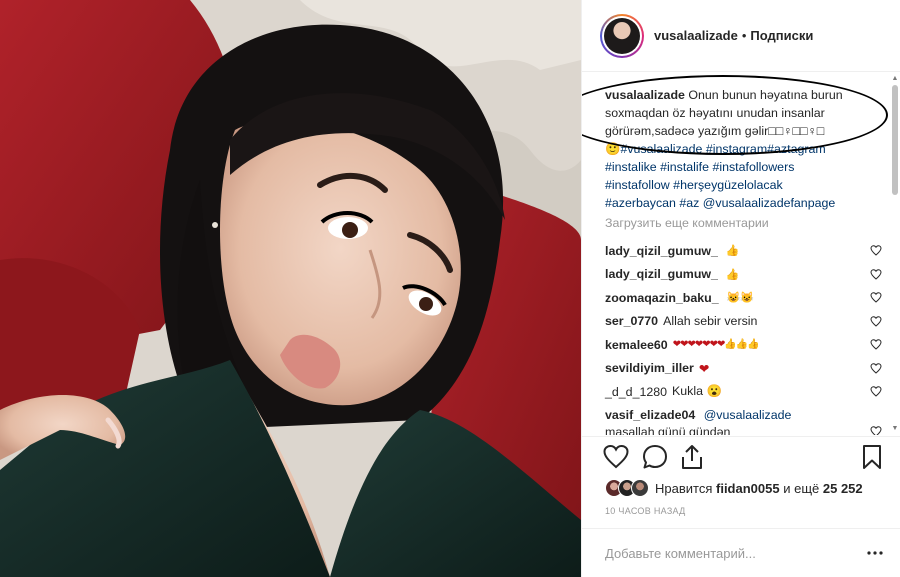 Image resolution: width=900 pixels, height=577 pixels. Describe the element at coordinates (697, 391) in the screenshot. I see `comment-text: Kukla 😮` at that location.